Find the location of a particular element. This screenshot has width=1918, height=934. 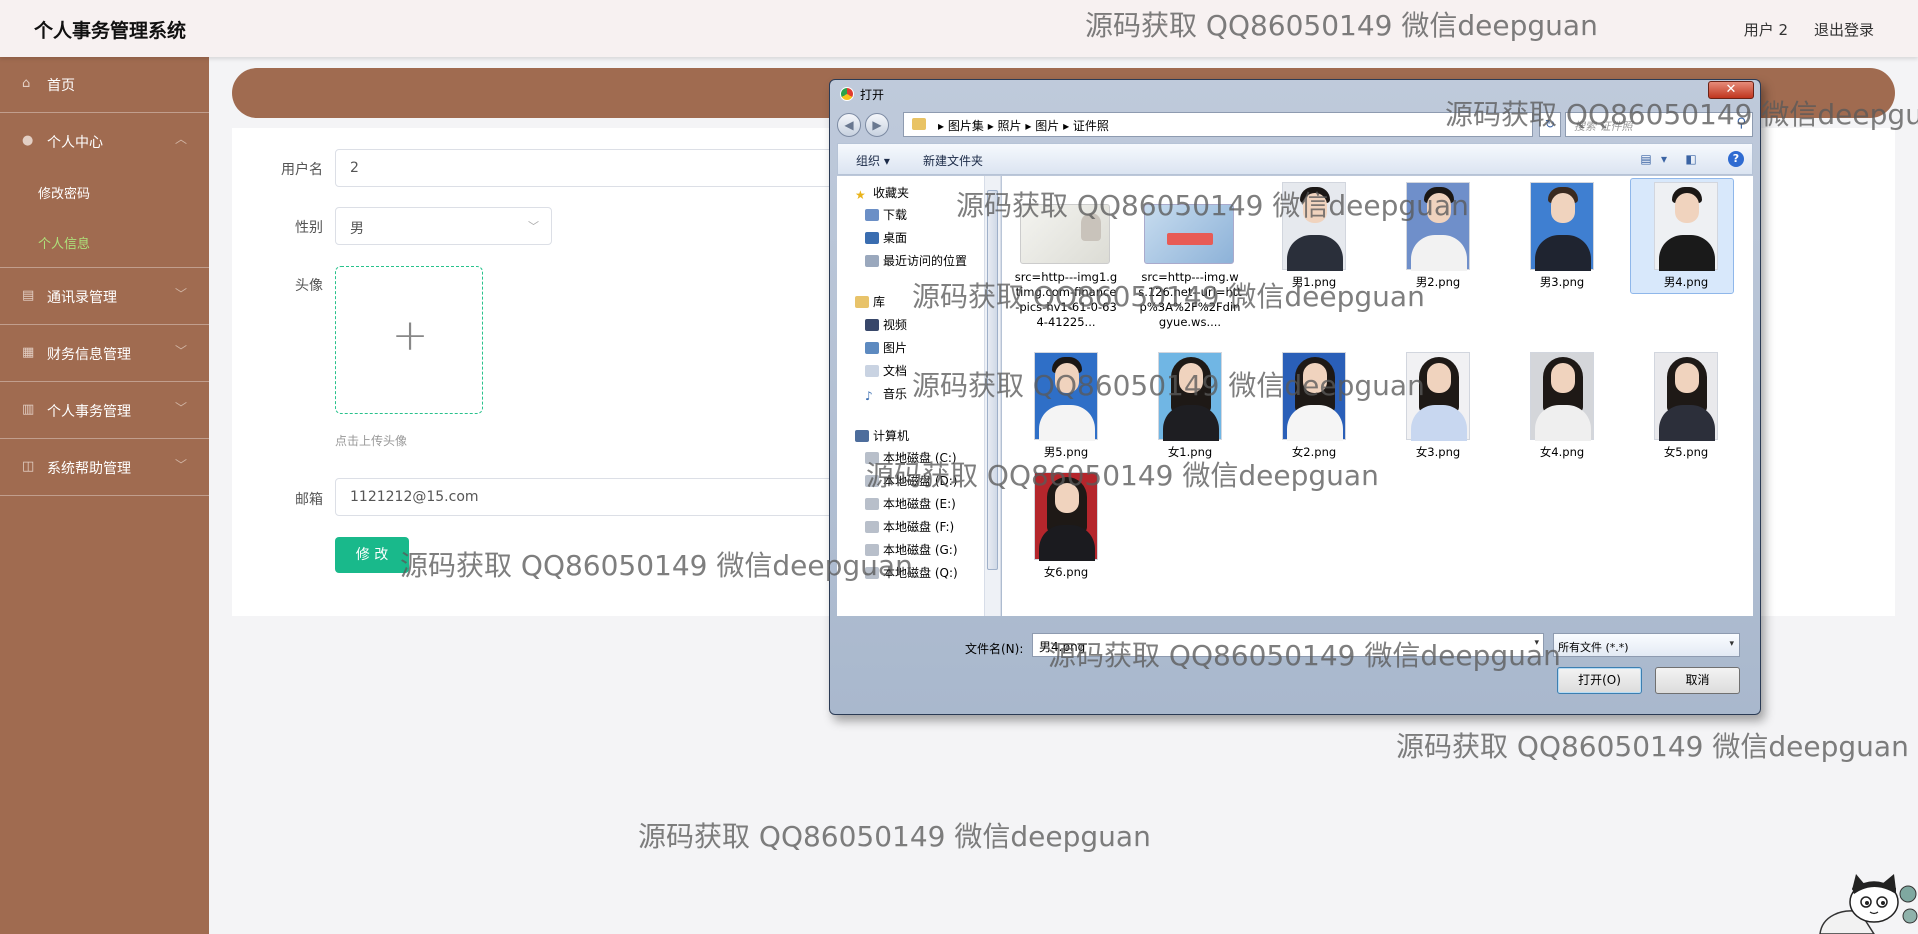

cat-mascot-icon is located at coordinates (1868, 904).